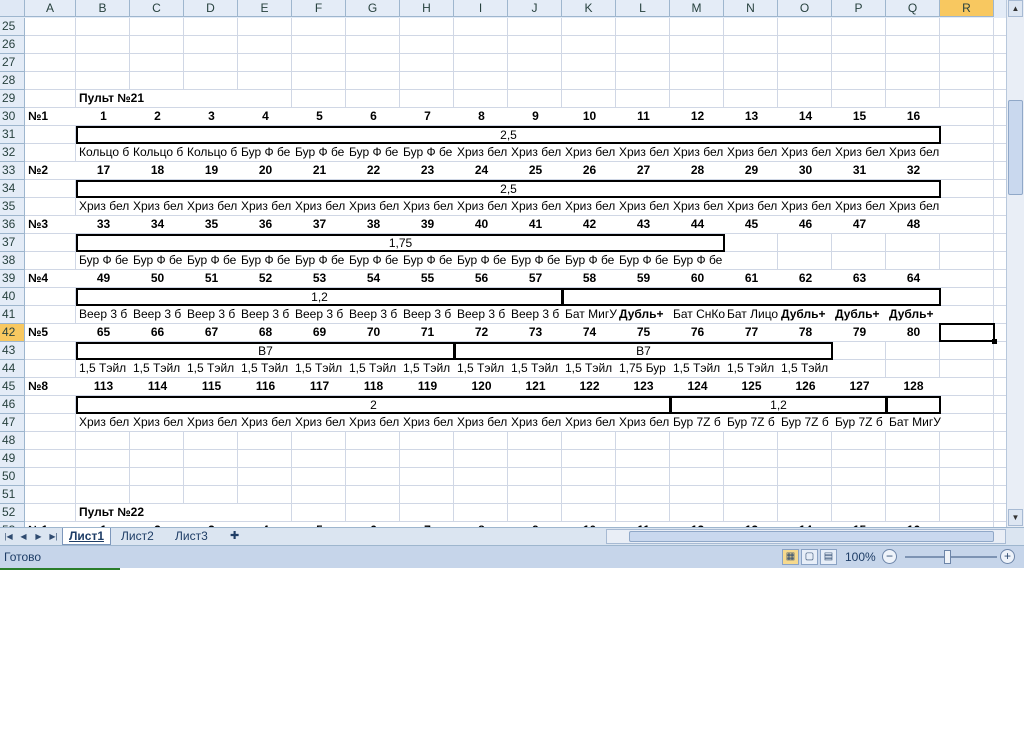 This screenshot has width=1024, height=742. Describe the element at coordinates (52, 332) in the screenshot. I see `row-label: №5` at that location.